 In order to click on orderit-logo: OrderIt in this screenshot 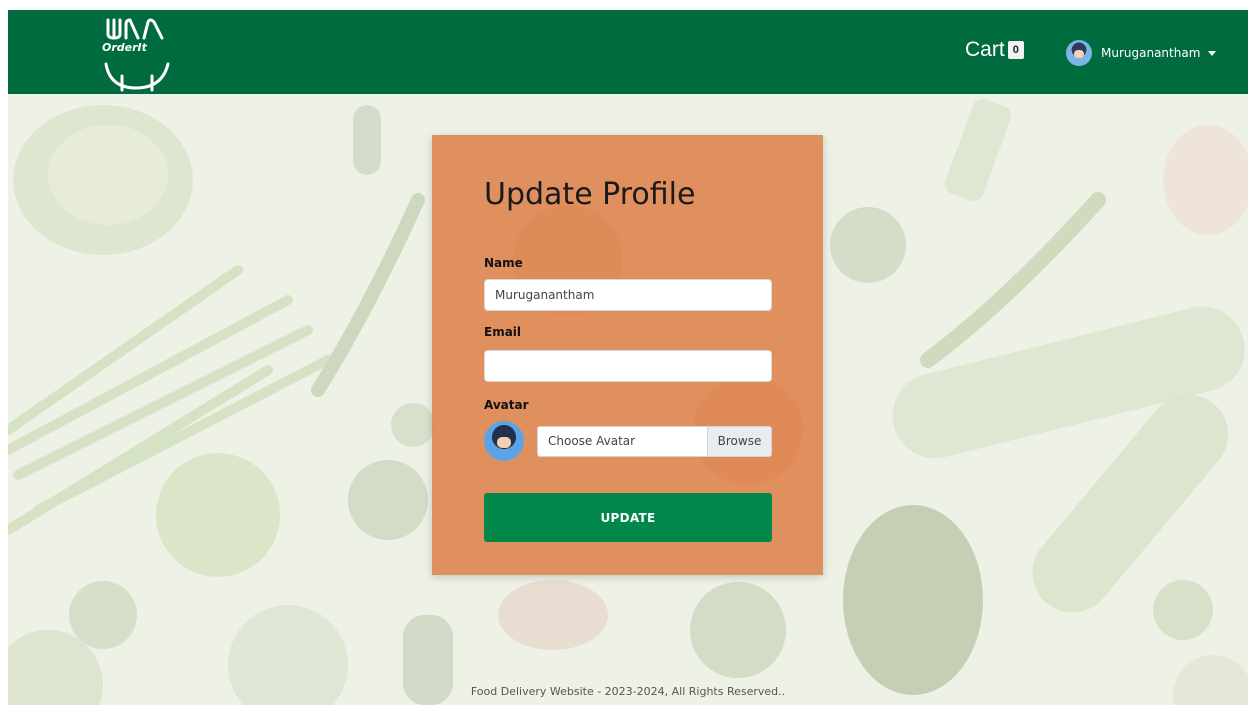, I will do `click(137, 53)`.